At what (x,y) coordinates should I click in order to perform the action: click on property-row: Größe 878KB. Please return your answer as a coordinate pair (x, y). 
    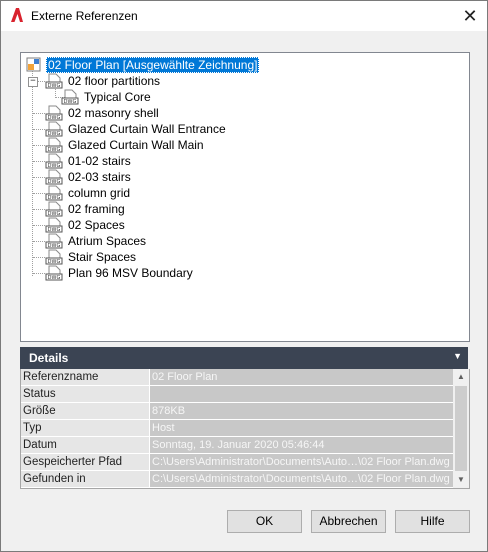
    Looking at the image, I should click on (237, 411).